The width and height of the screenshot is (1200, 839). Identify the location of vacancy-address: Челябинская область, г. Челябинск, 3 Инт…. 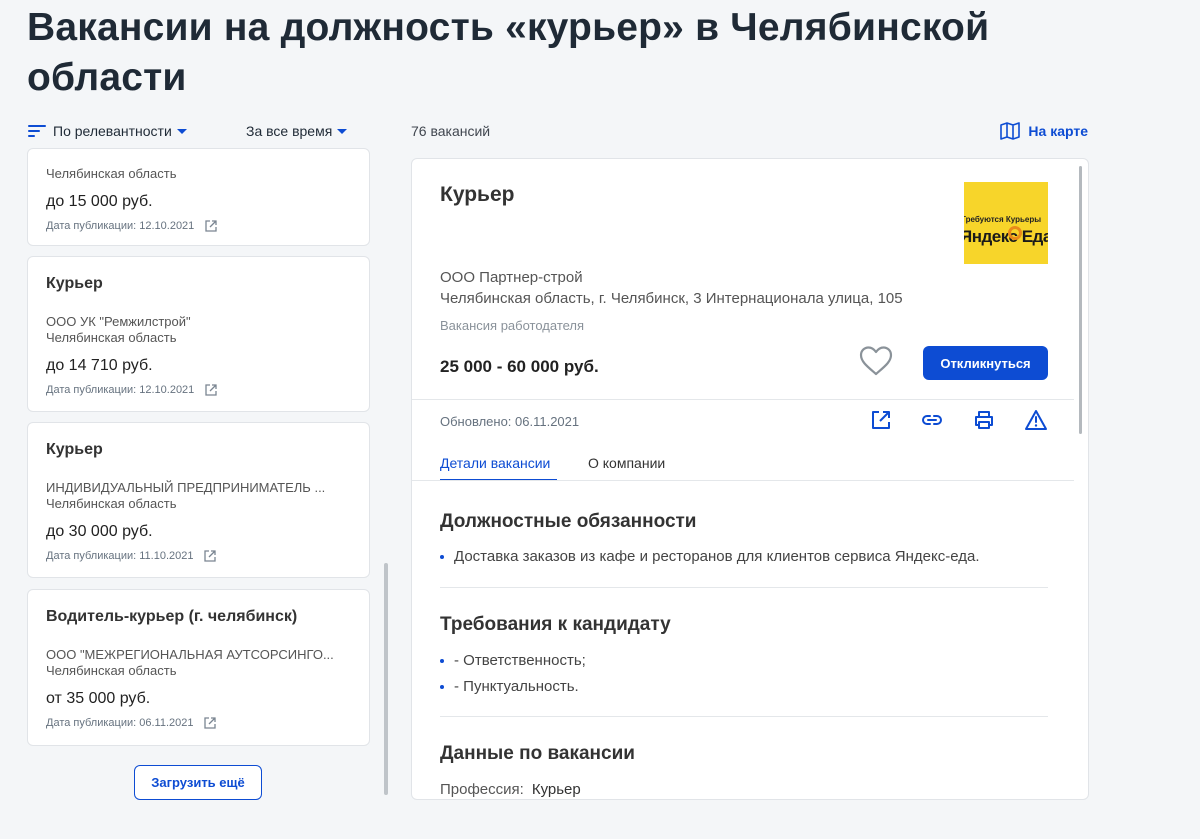
(671, 298).